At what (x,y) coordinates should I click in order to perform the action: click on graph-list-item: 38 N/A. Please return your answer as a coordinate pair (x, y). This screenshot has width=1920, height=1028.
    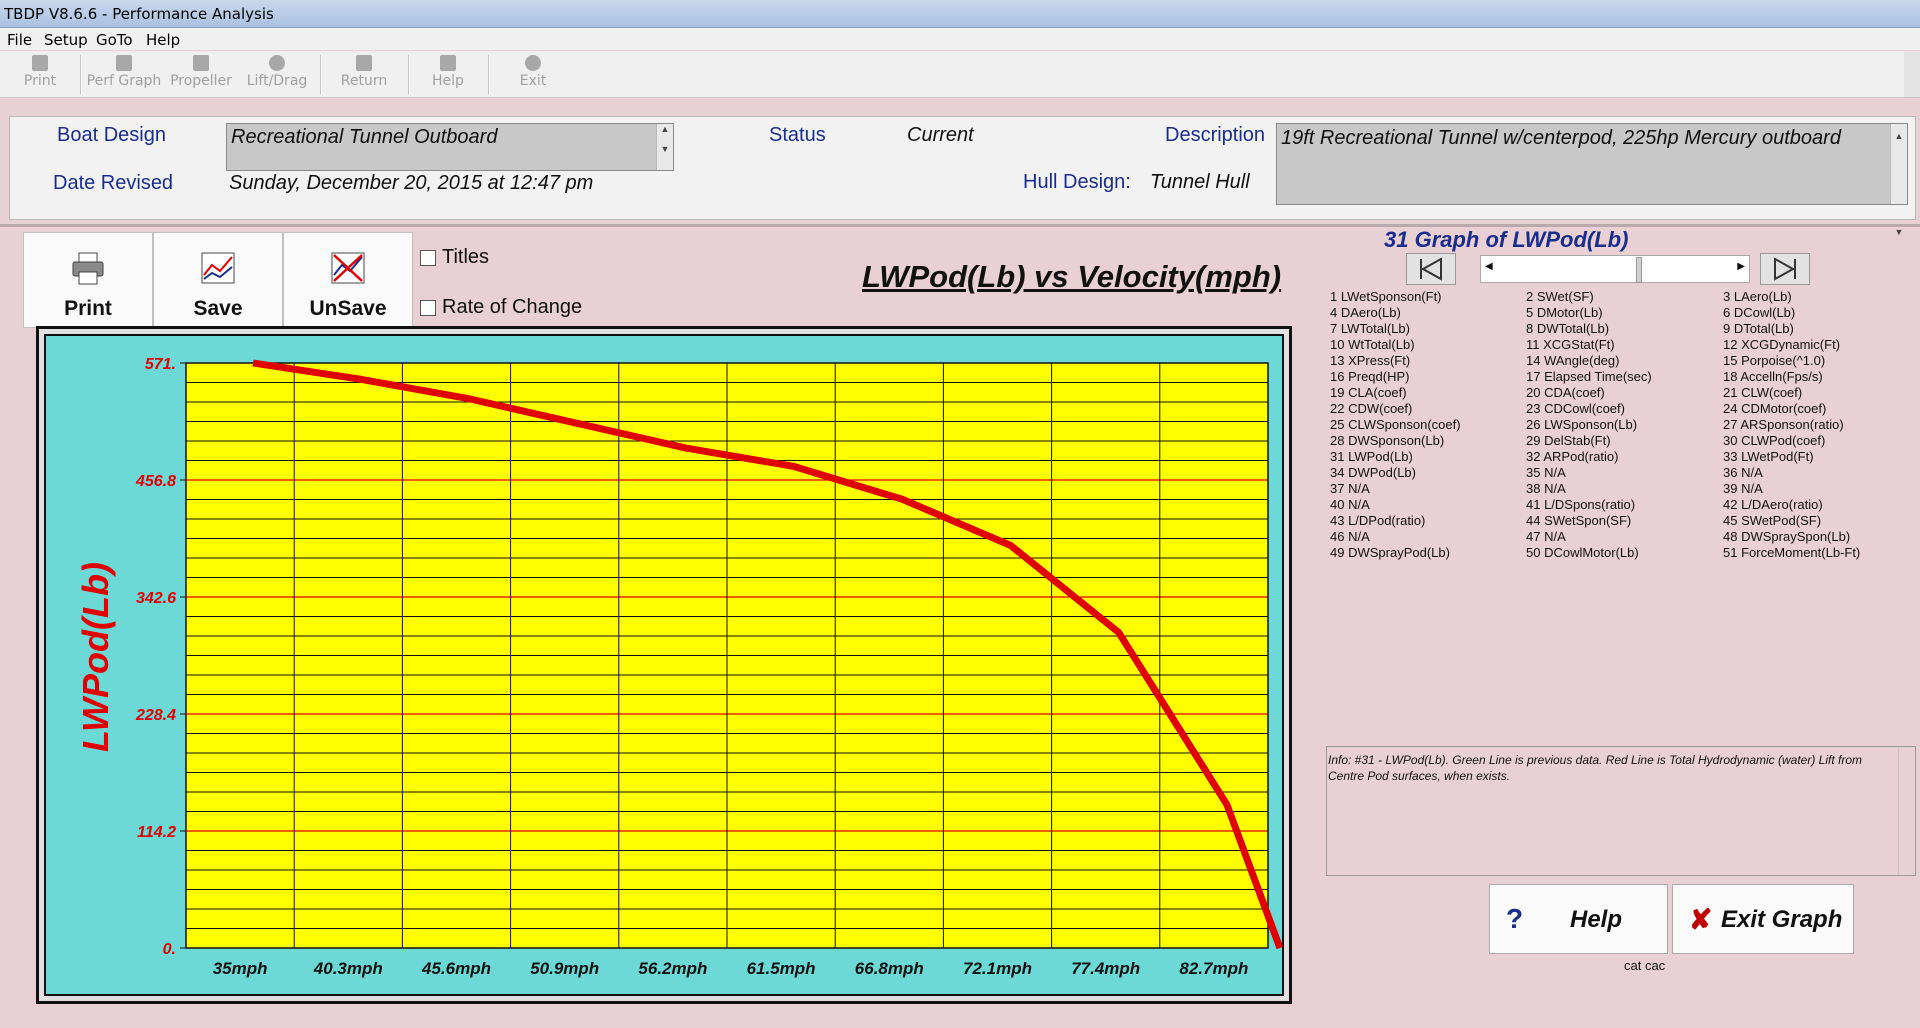
    Looking at the image, I should click on (1546, 488).